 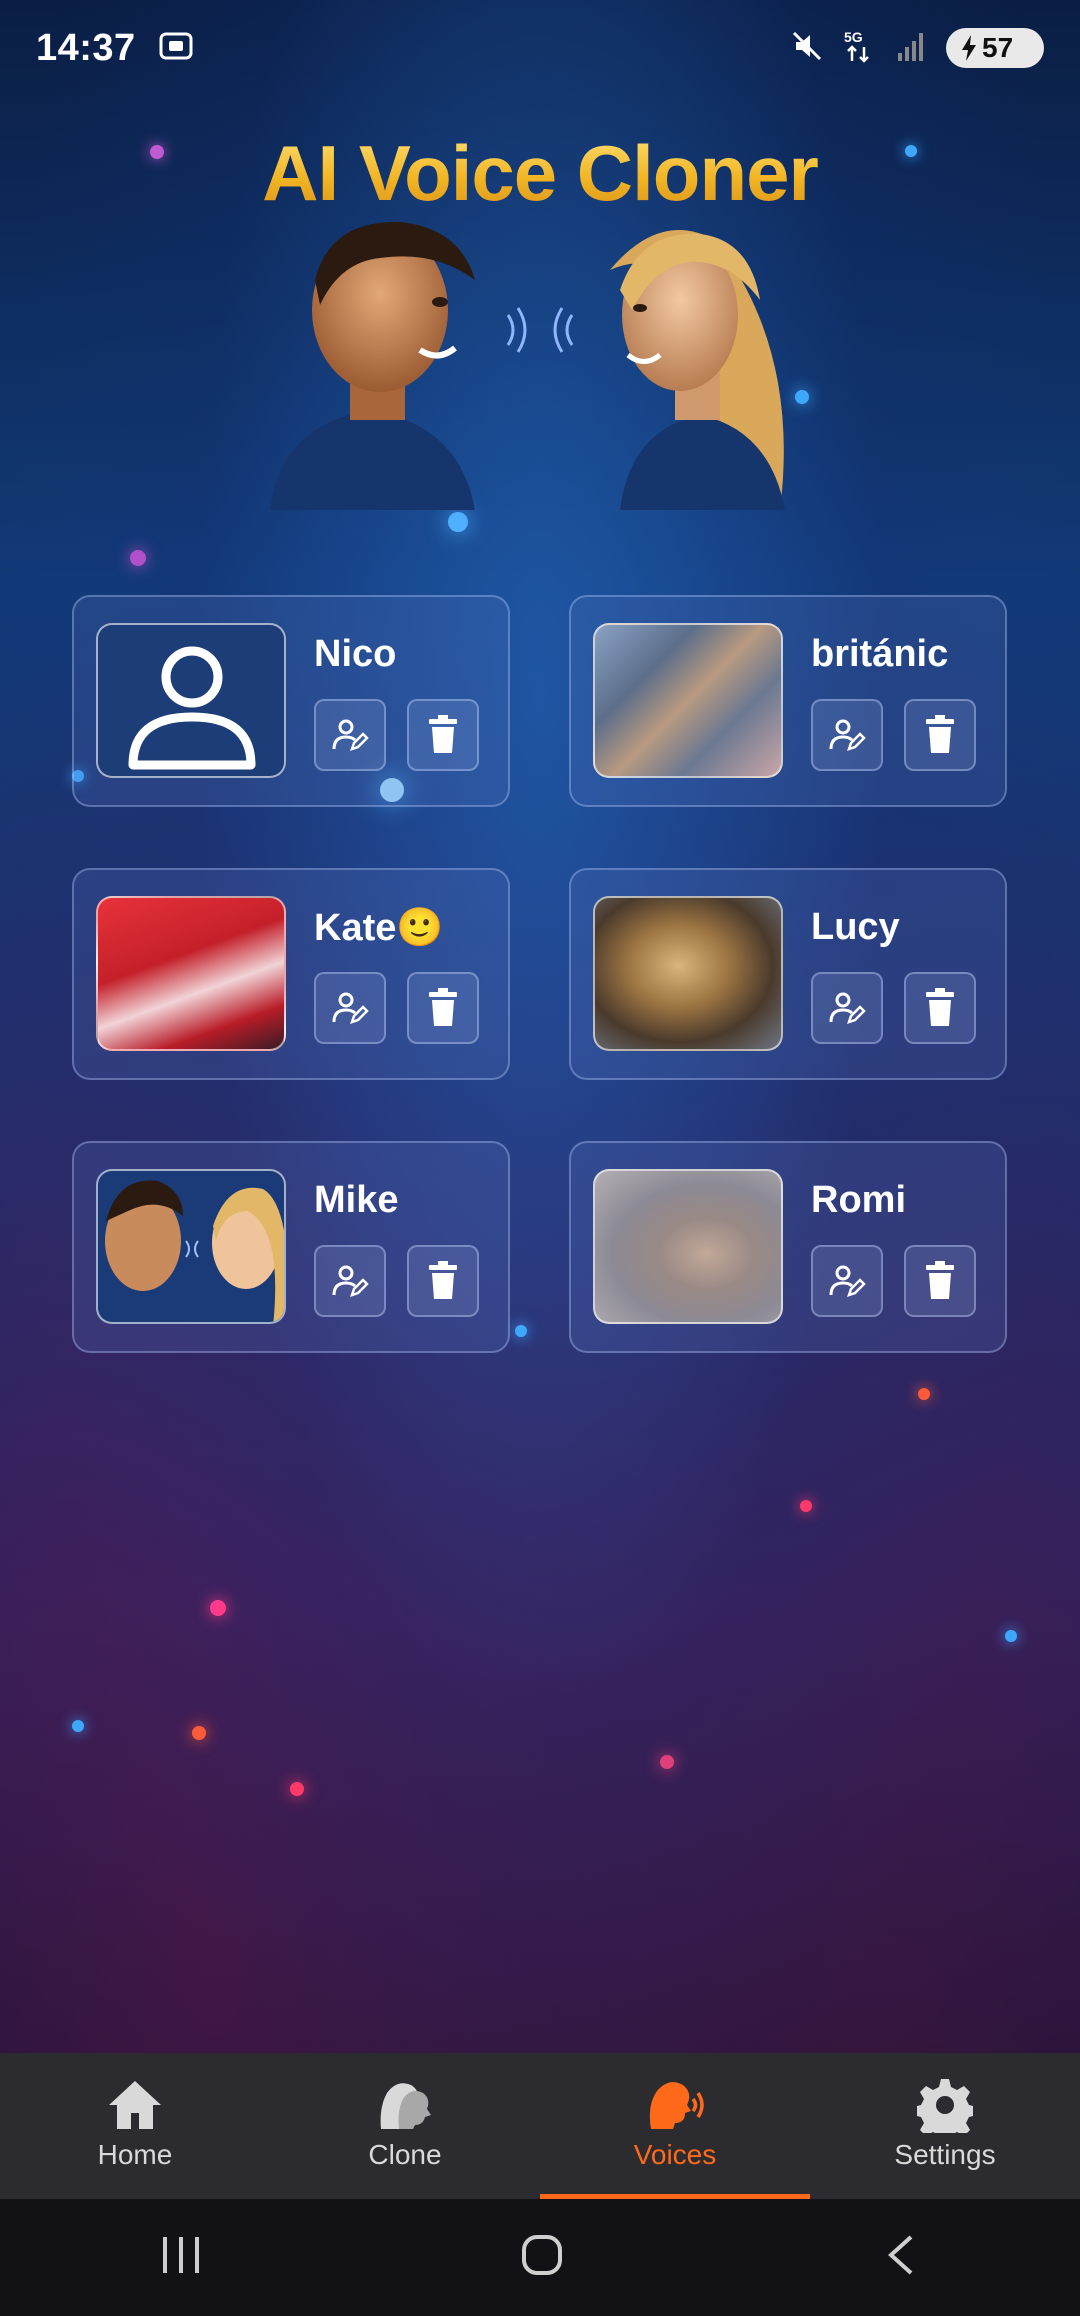 I want to click on mute-icon, so click(x=807, y=48).